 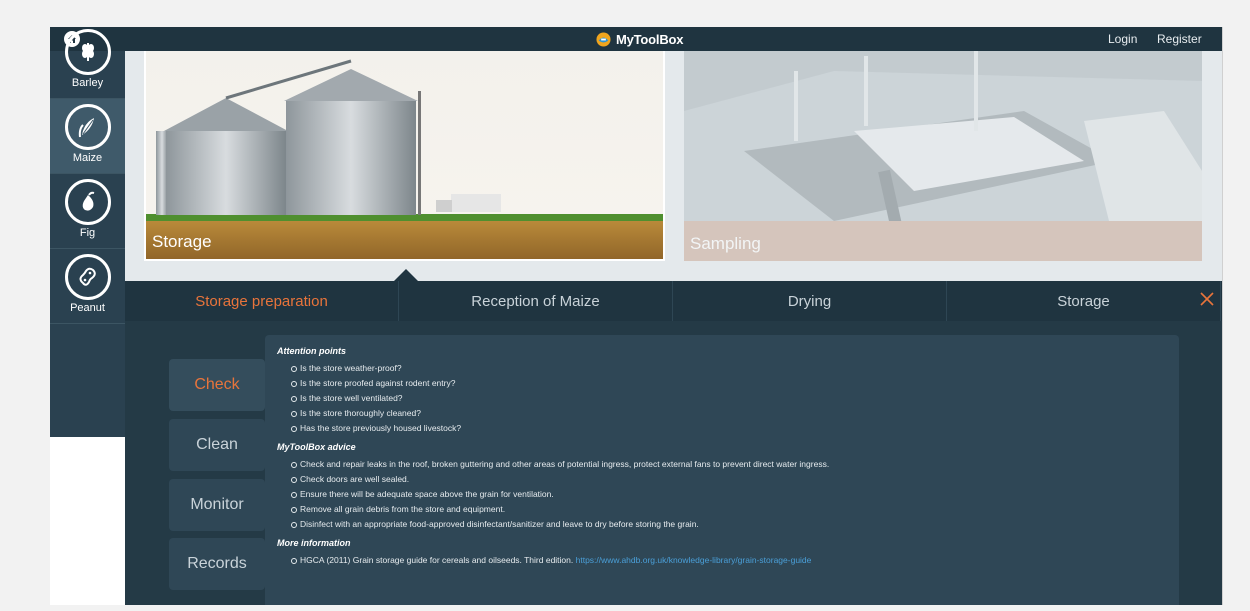 I want to click on list-item: Is the store well ventilated?, so click(x=729, y=398).